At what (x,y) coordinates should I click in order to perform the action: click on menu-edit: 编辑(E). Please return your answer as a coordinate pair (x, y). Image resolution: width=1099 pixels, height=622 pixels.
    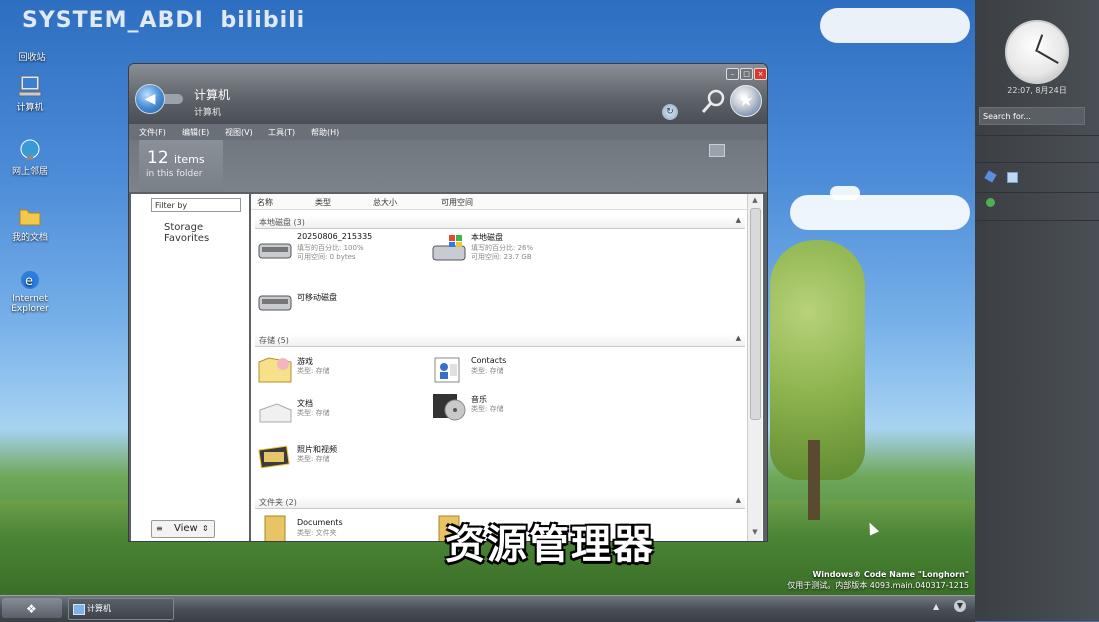
    Looking at the image, I should click on (195, 132).